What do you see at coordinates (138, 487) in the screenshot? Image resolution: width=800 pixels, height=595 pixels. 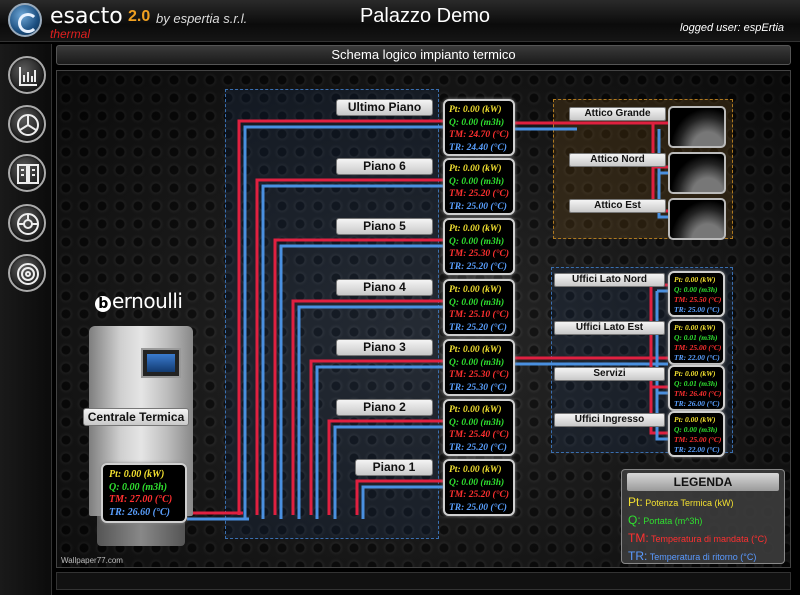 I see `plant-q: Q: 0.00 (m3h)` at bounding box center [138, 487].